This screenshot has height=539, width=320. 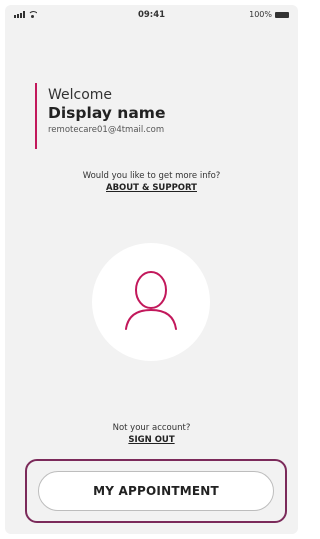 What do you see at coordinates (151, 440) in the screenshot?
I see `sign-out-link: SIGN OUT` at bounding box center [151, 440].